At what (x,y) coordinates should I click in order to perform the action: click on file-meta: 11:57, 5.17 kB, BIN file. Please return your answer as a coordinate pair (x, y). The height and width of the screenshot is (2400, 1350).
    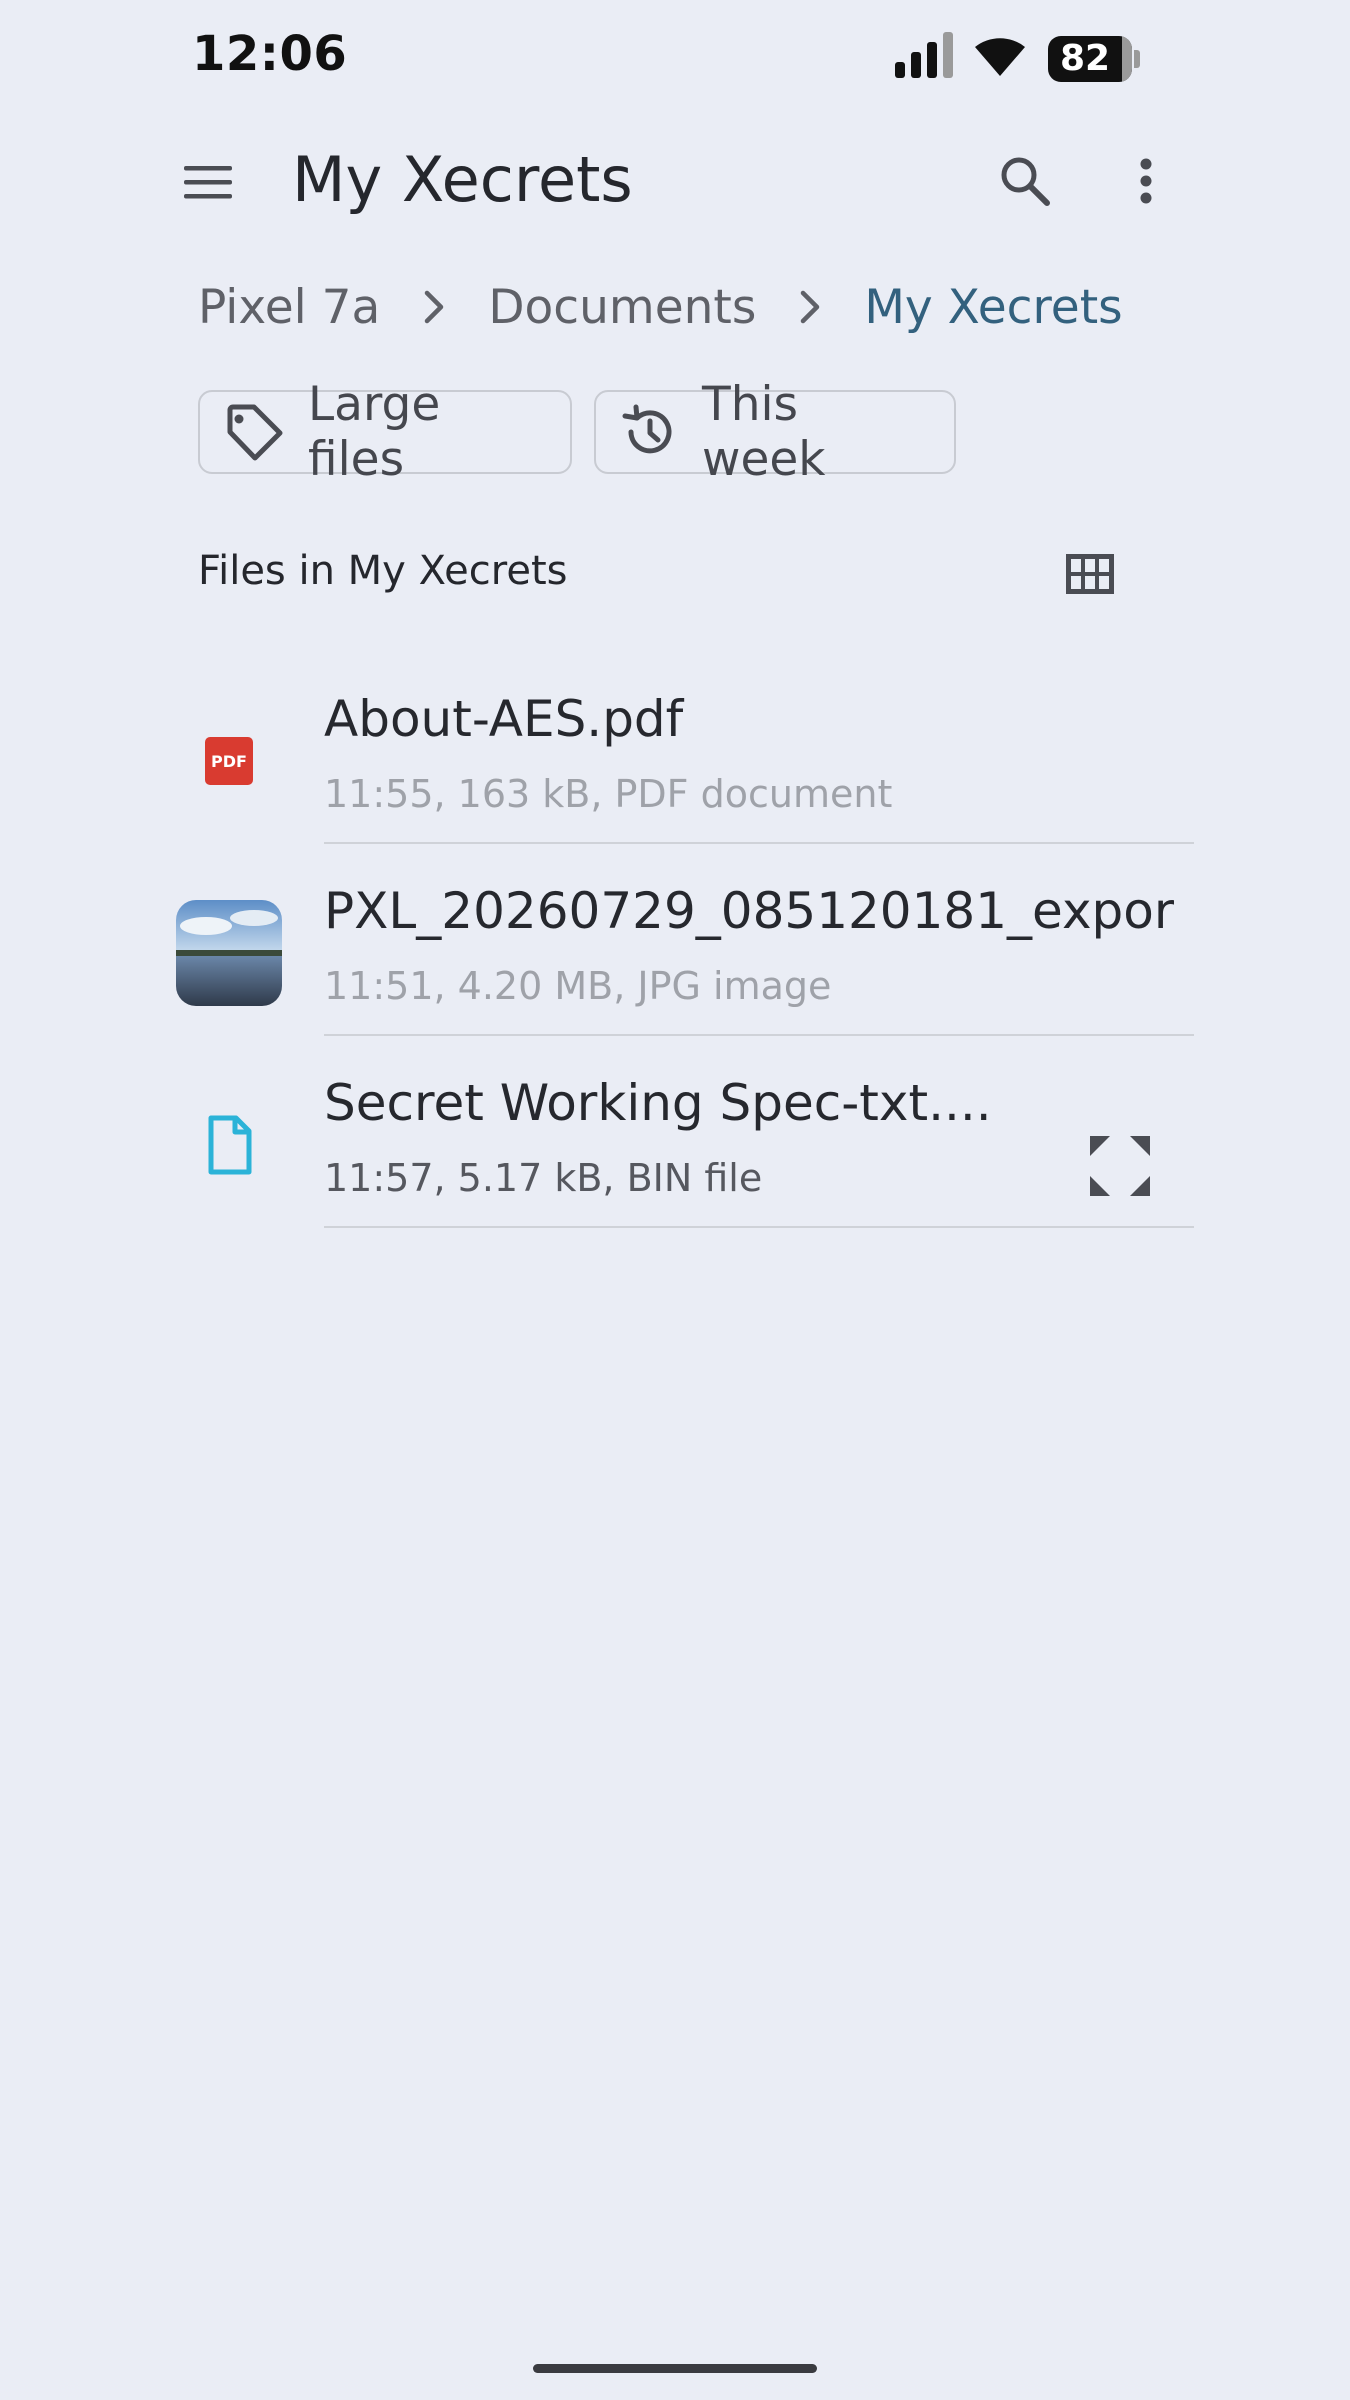
    Looking at the image, I should click on (543, 1178).